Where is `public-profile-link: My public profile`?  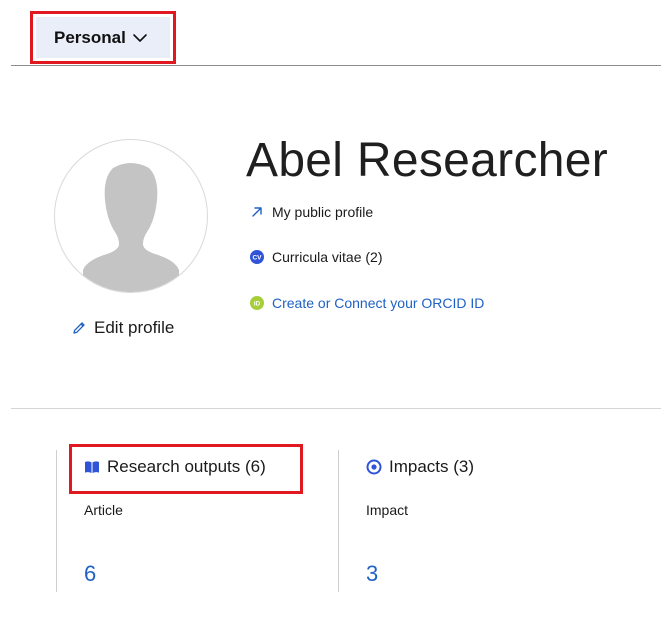
public-profile-link: My public profile is located at coordinates (311, 212).